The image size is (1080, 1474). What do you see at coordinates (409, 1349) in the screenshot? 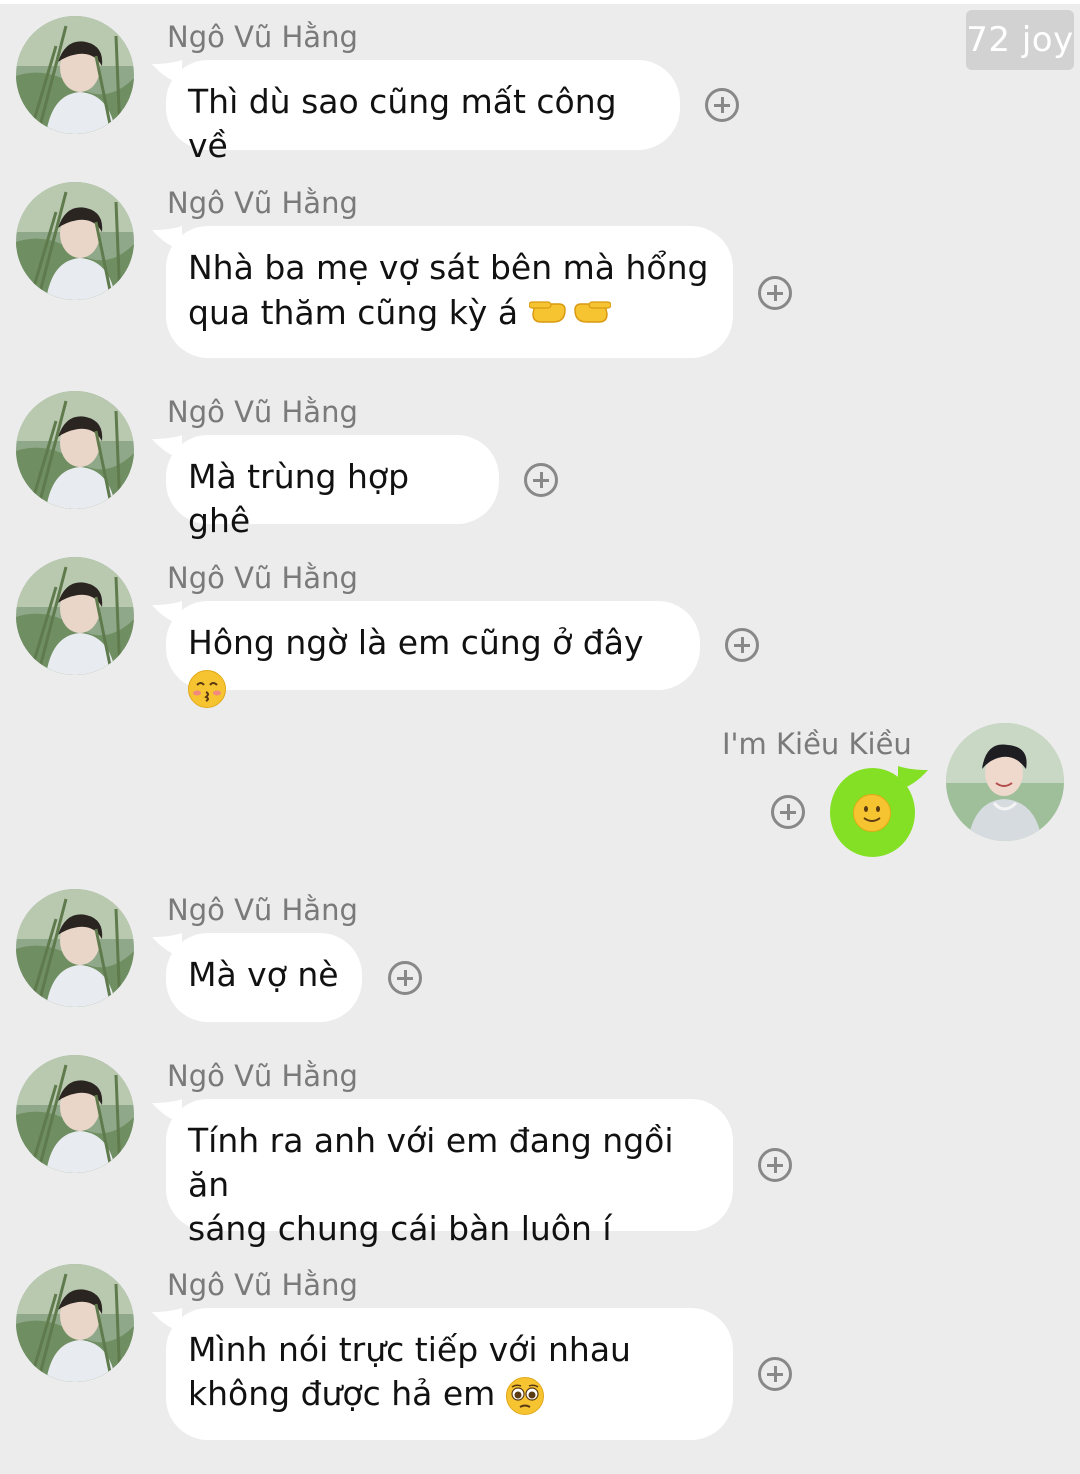
I see `message-text: Mình nói trực tiếp với nhau` at bounding box center [409, 1349].